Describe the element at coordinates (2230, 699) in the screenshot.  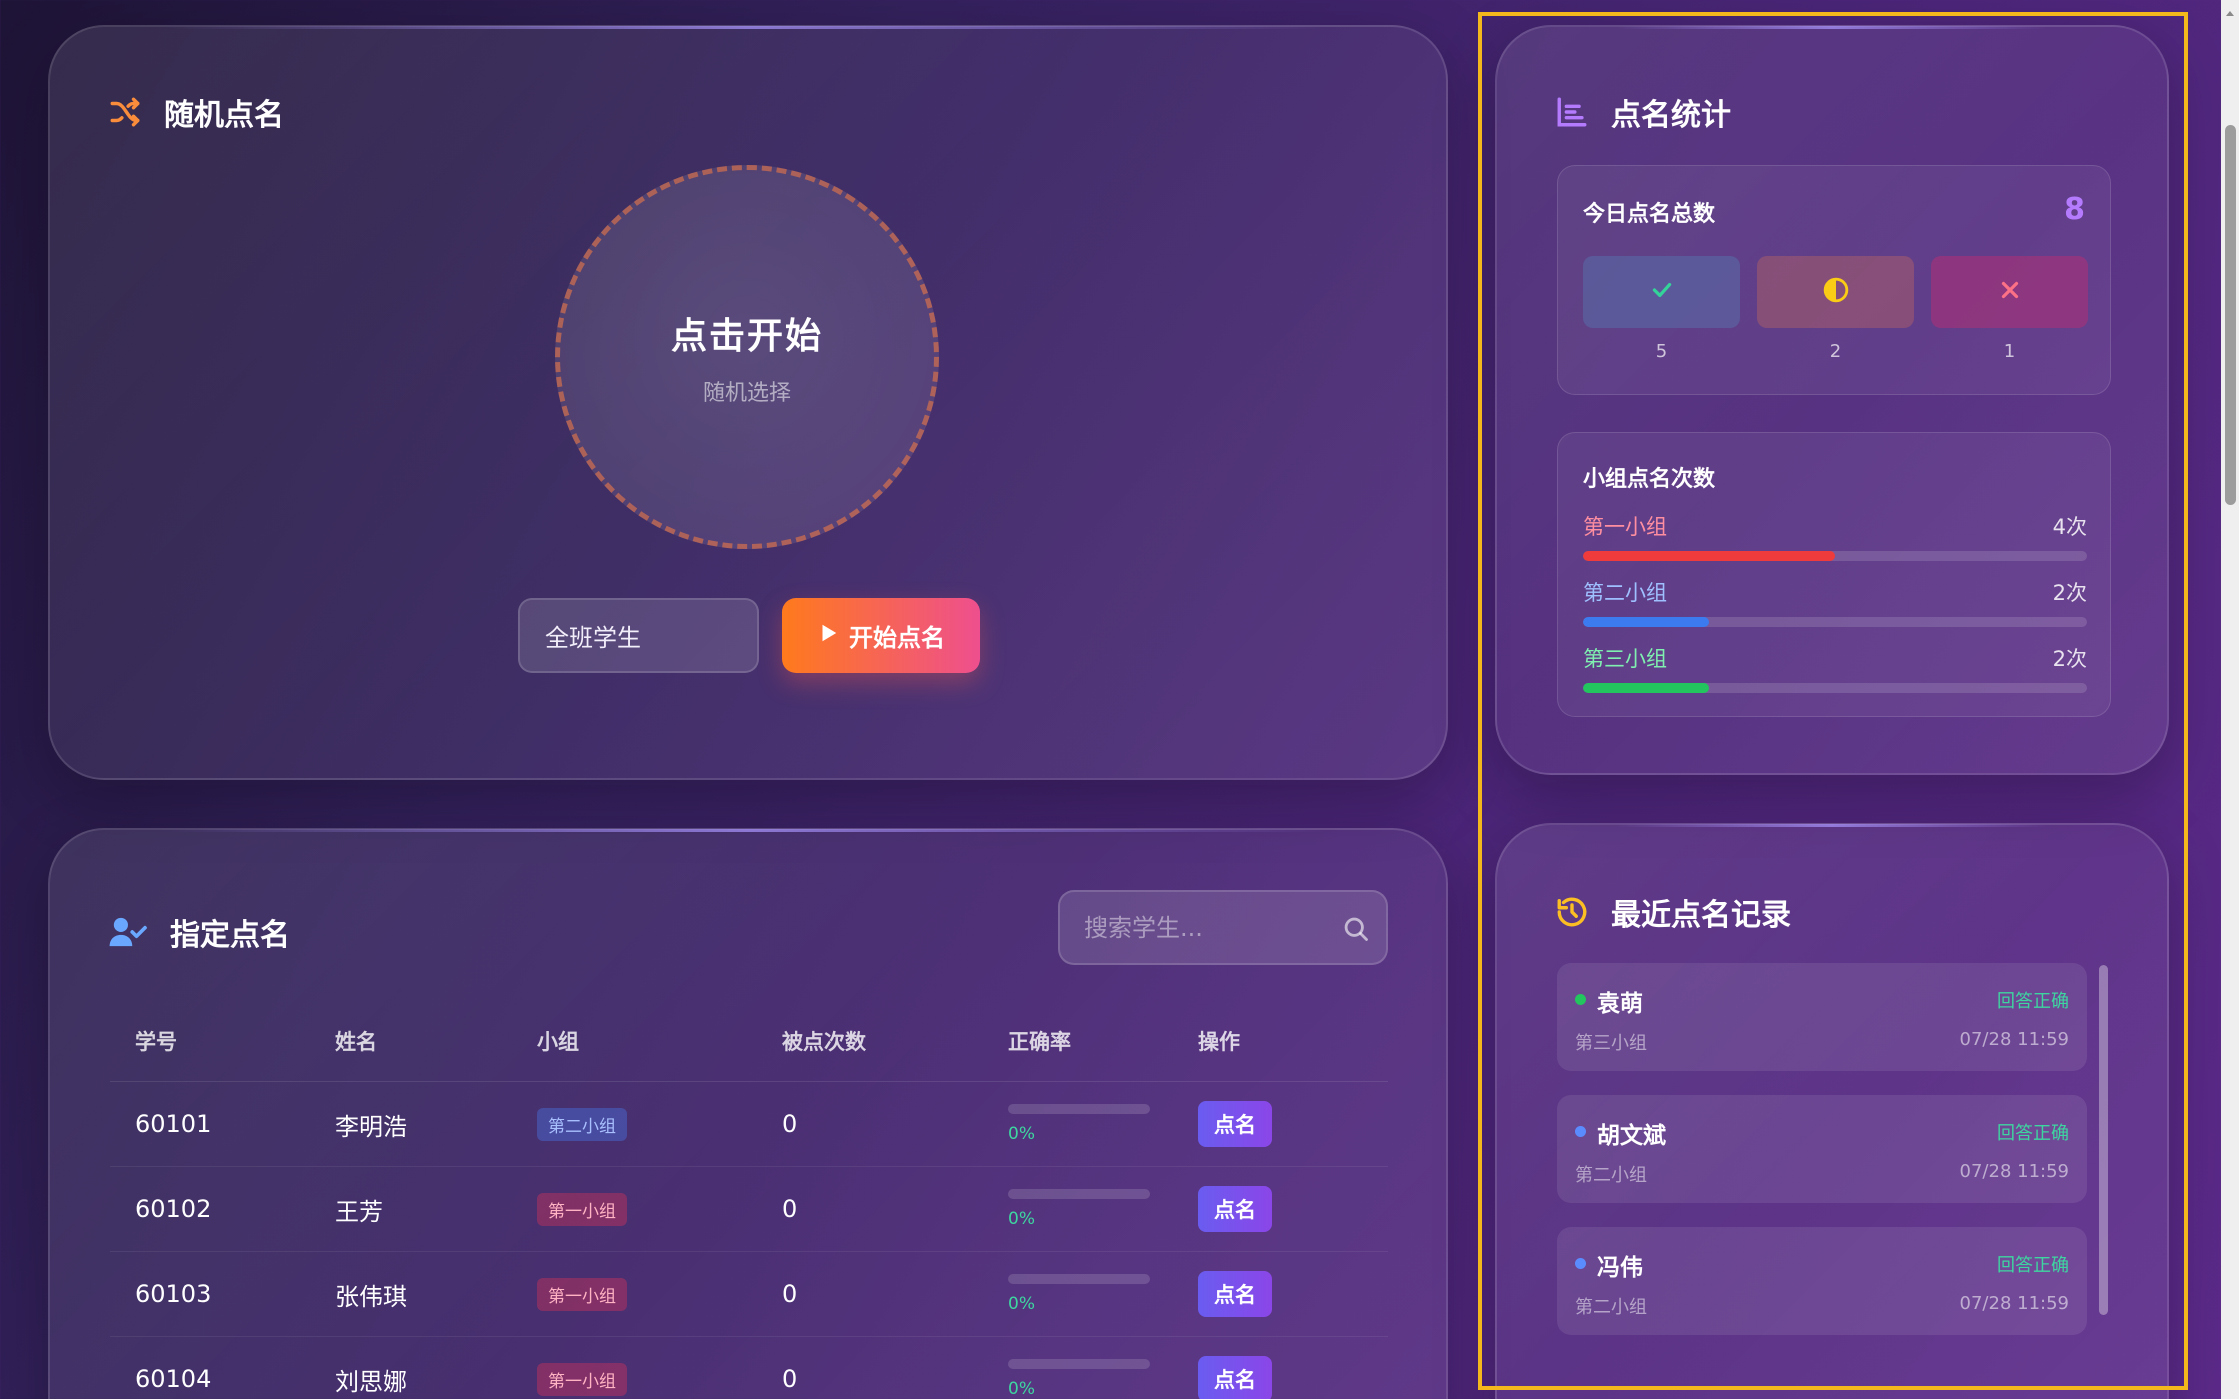
I see `page-scrollbar` at that location.